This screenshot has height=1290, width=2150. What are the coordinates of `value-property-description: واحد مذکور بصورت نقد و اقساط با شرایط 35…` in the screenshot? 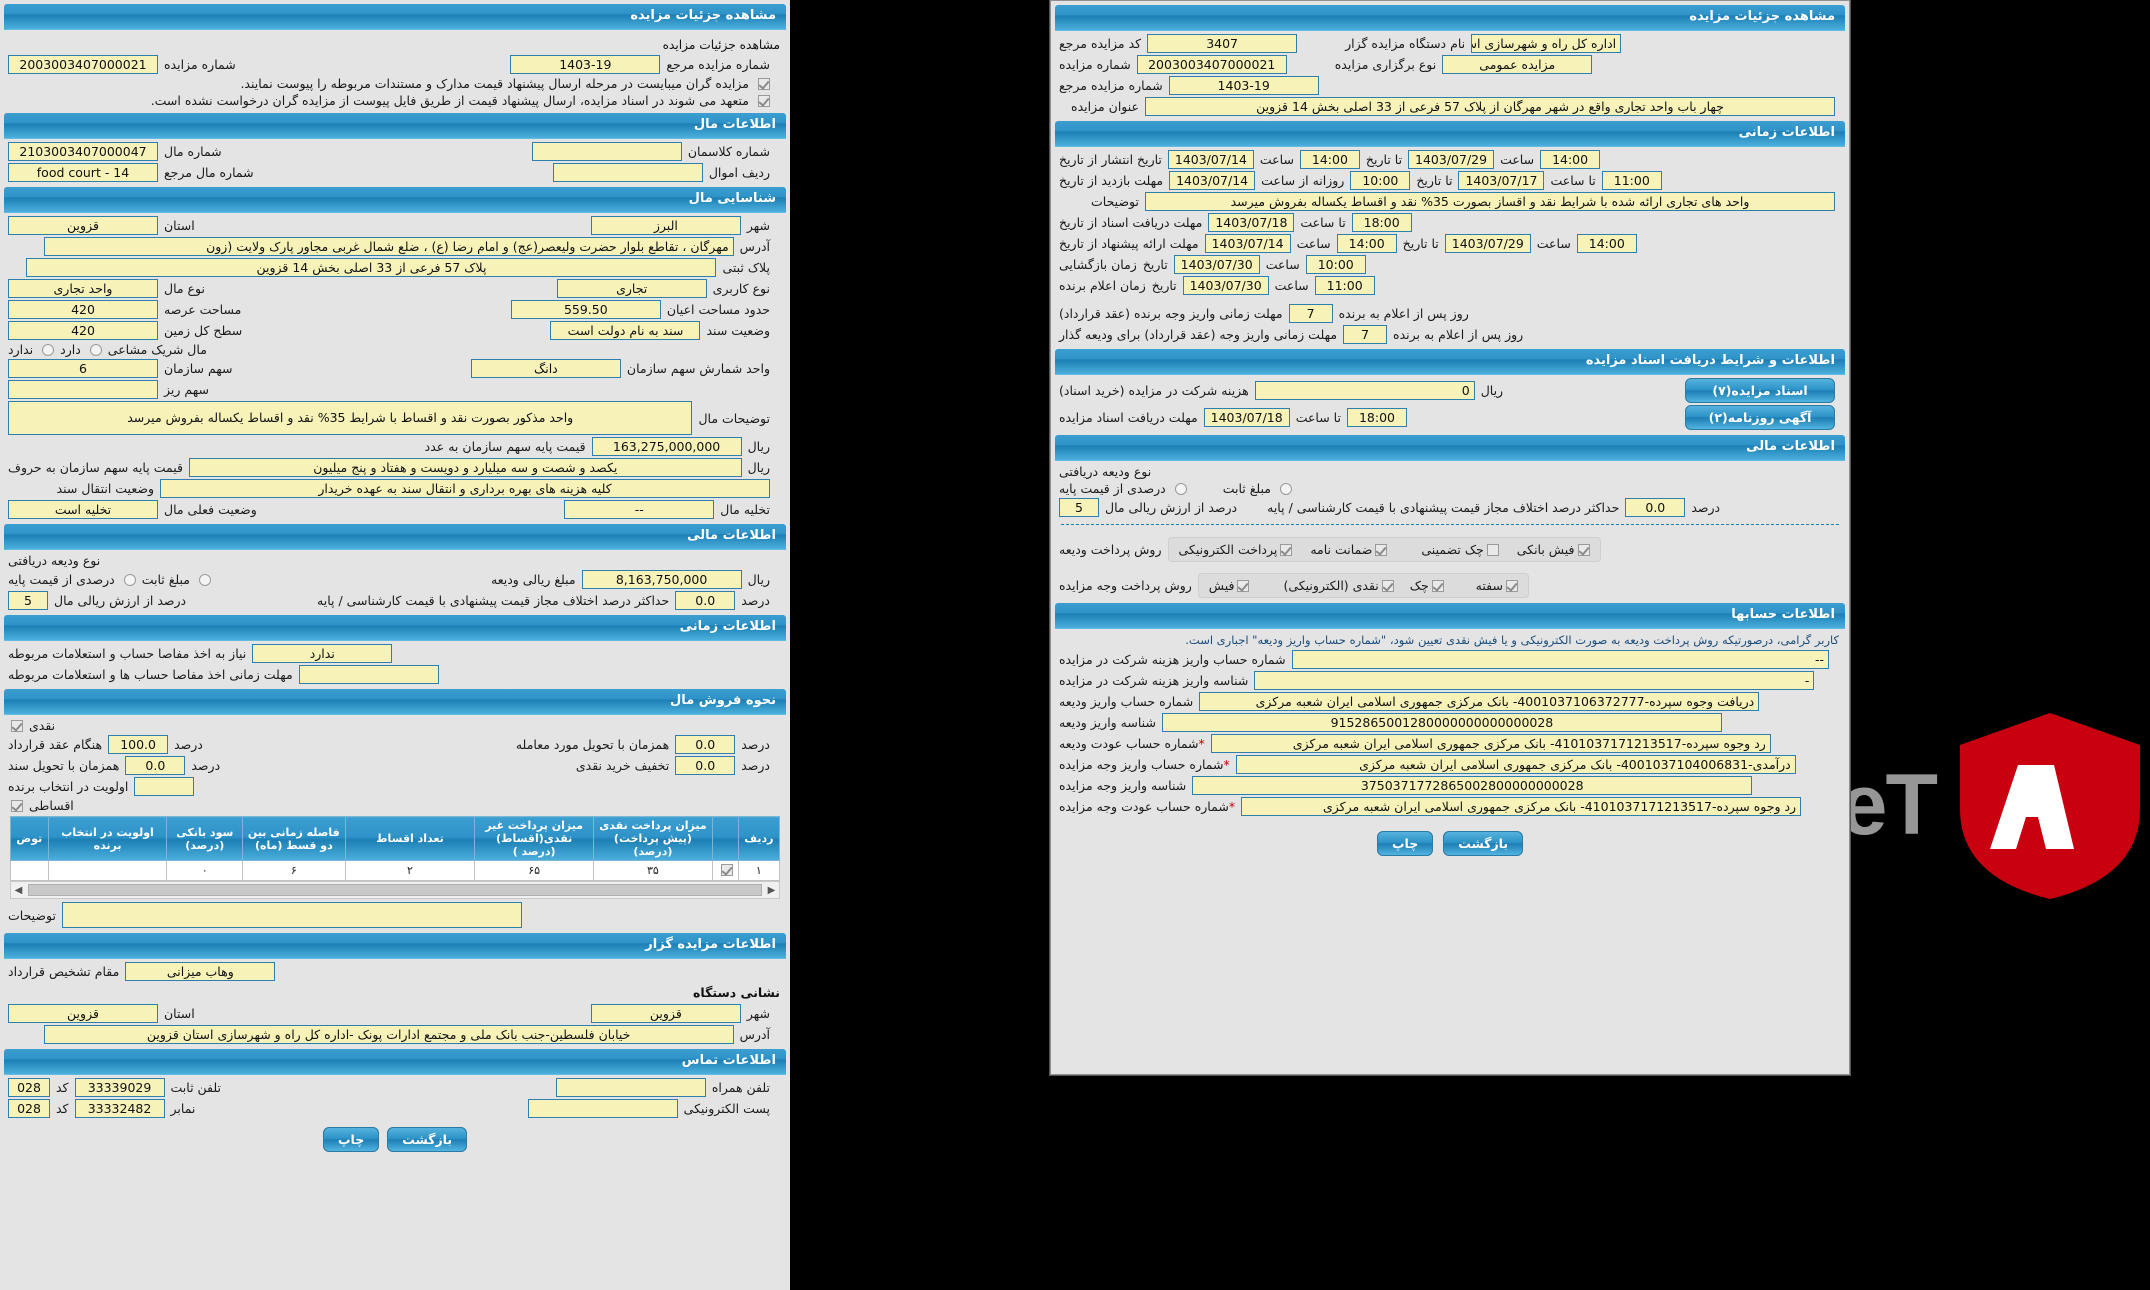 It's located at (350, 418).